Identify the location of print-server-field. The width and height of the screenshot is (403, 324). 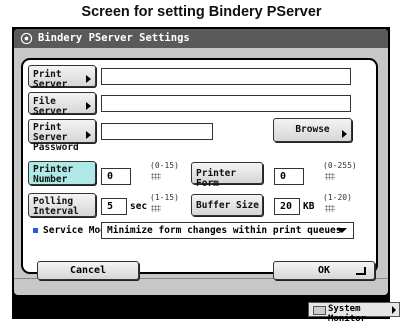
(226, 76).